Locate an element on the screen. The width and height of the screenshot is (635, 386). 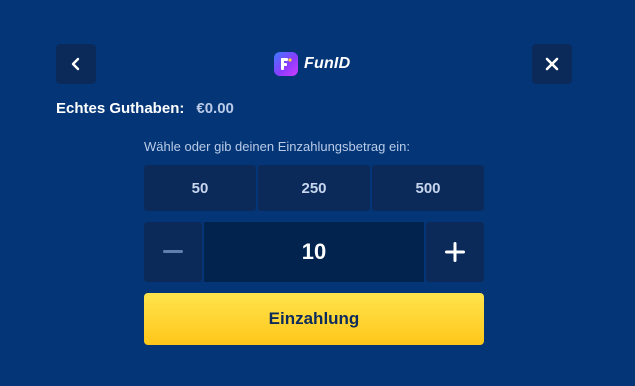
chevron-left-icon is located at coordinates (75, 64).